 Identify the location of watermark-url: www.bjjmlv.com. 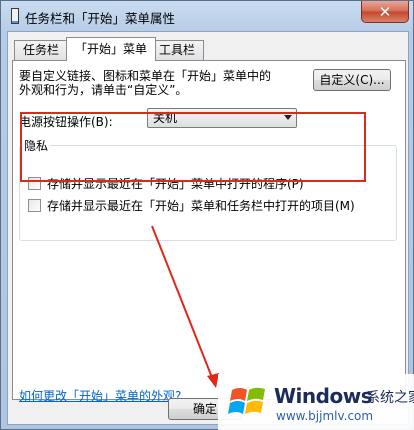
(325, 416).